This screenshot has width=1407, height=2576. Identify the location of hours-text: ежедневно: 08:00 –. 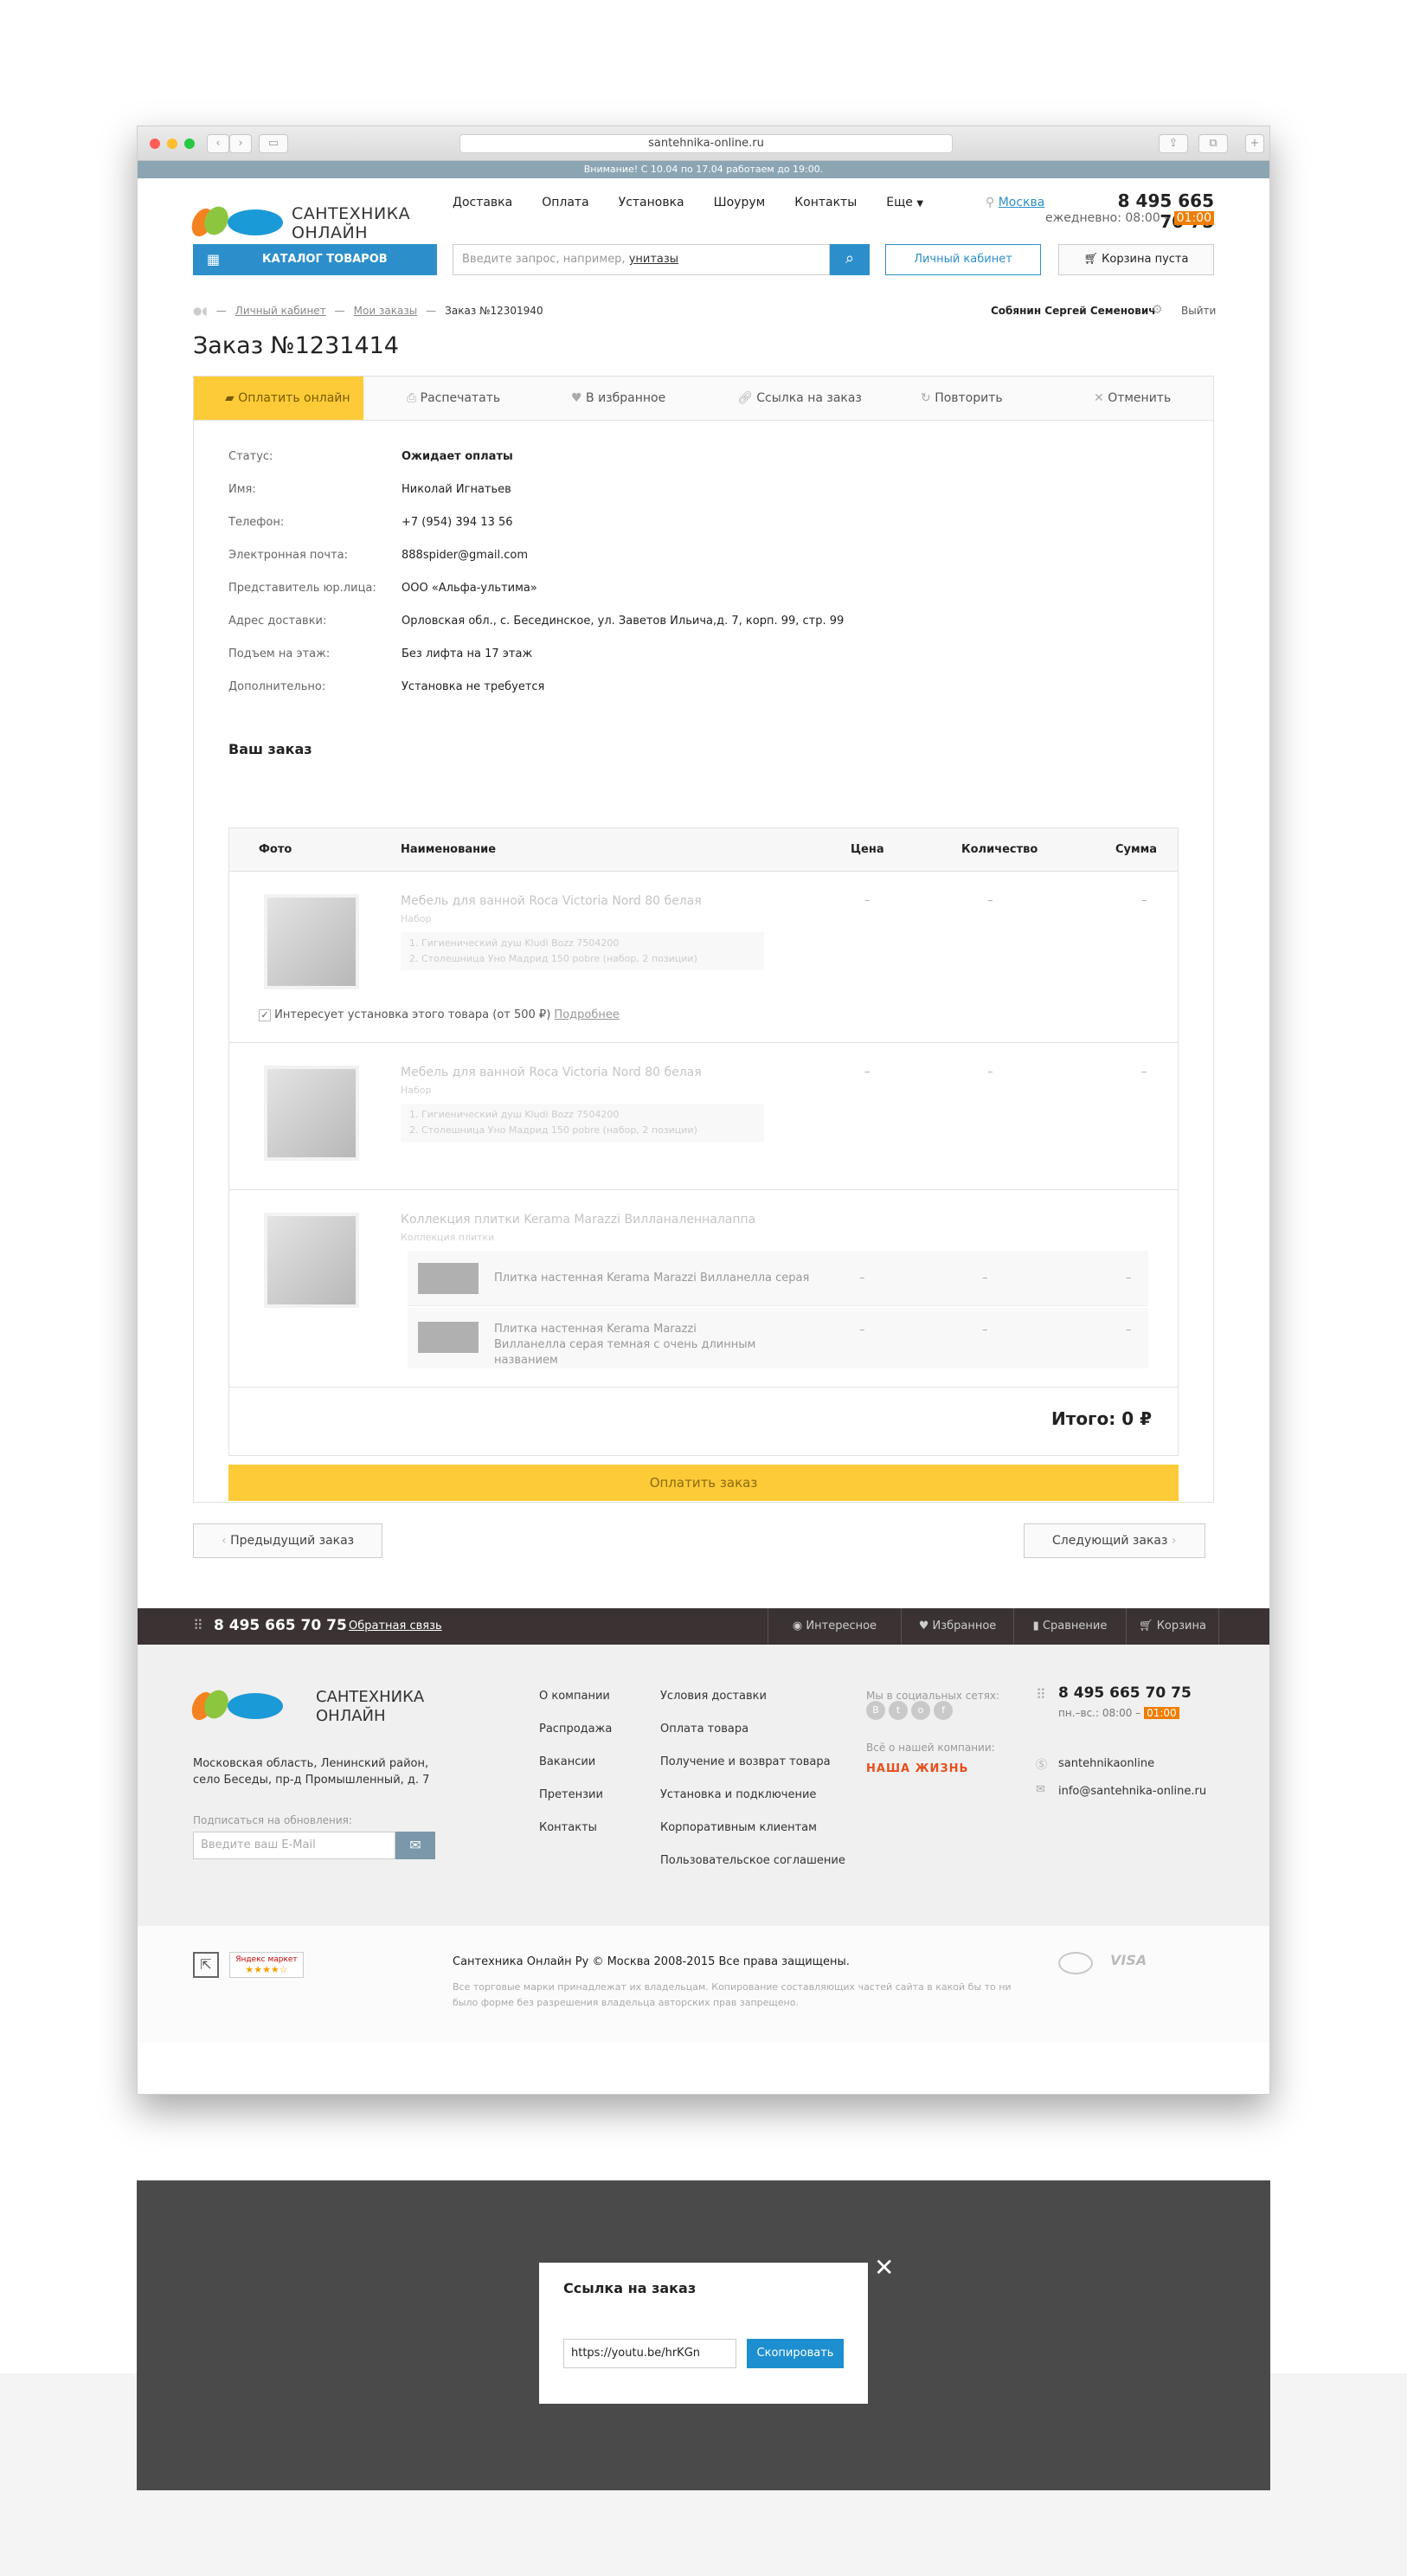
(1108, 218).